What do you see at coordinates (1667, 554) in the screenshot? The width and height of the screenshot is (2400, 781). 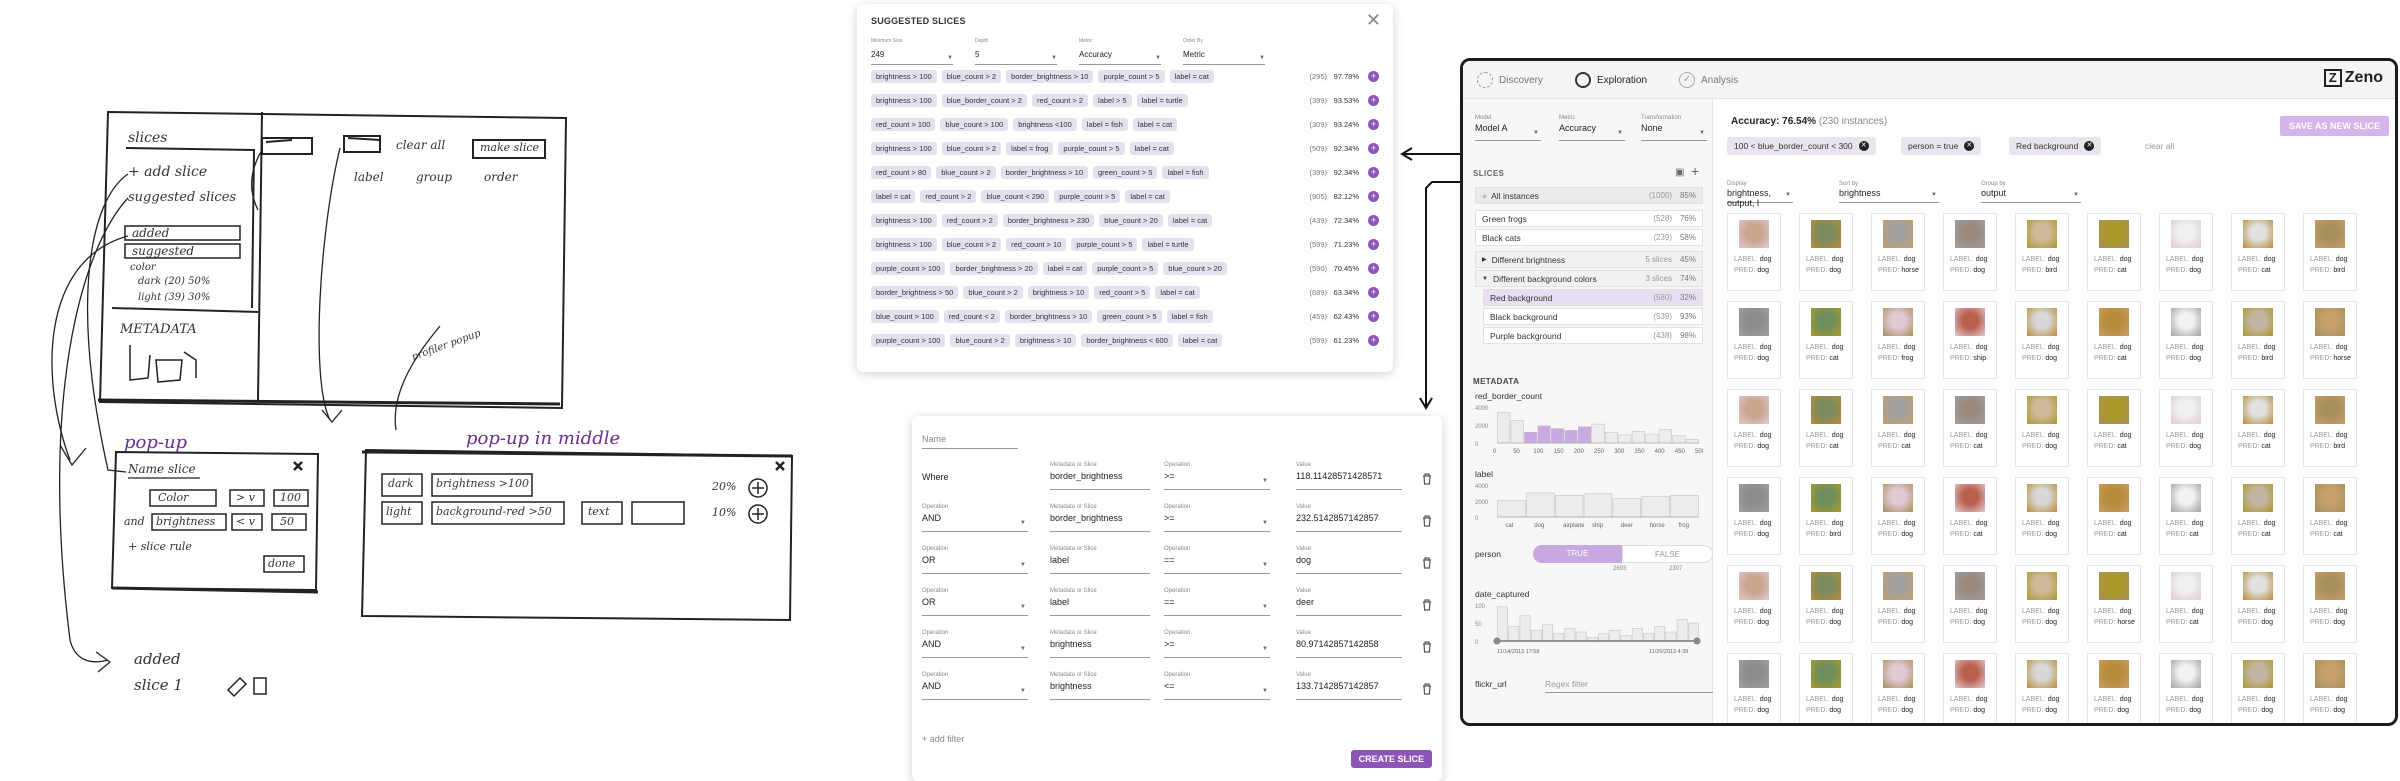 I see `false-option: FALSE` at bounding box center [1667, 554].